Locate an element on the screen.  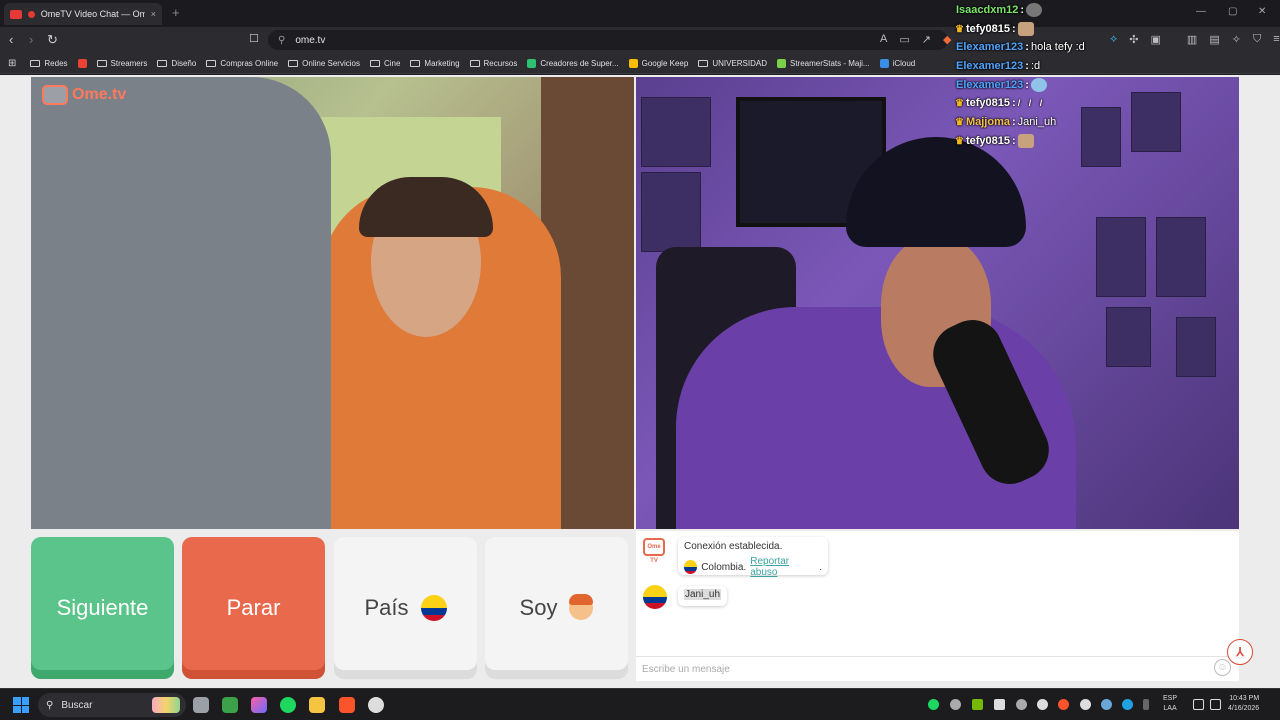
gender-button-label: Soy is located at coordinates (538, 607).